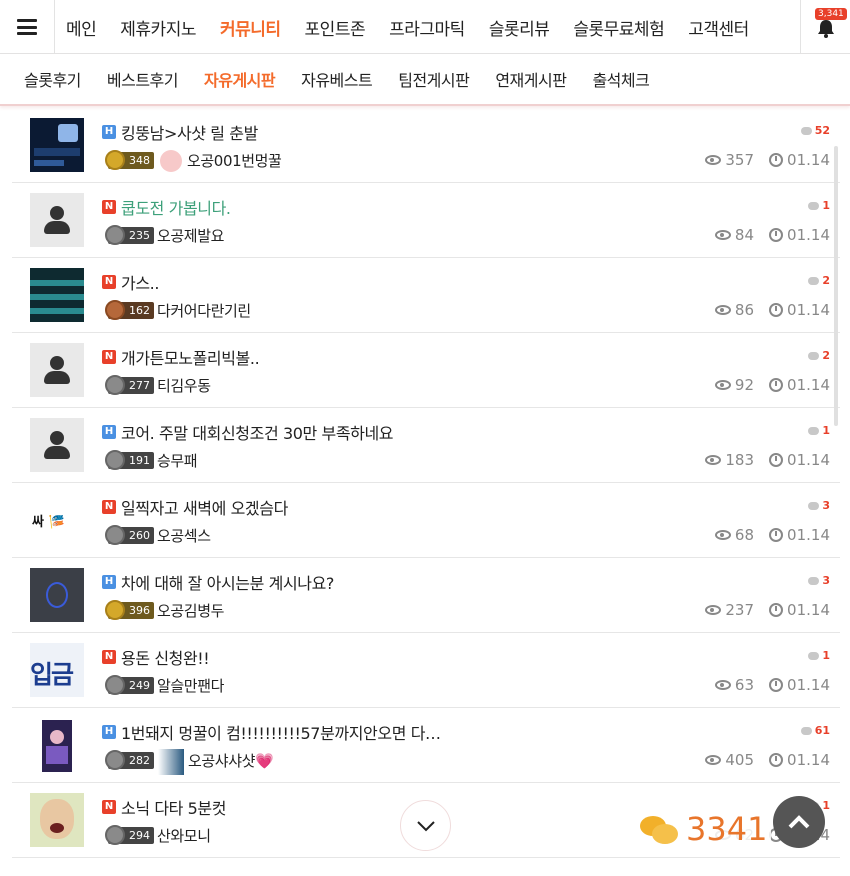  I want to click on post-row: N 쿱도전 가봅니다. 1 235 오공제발요 84 01.14, so click(426, 220).